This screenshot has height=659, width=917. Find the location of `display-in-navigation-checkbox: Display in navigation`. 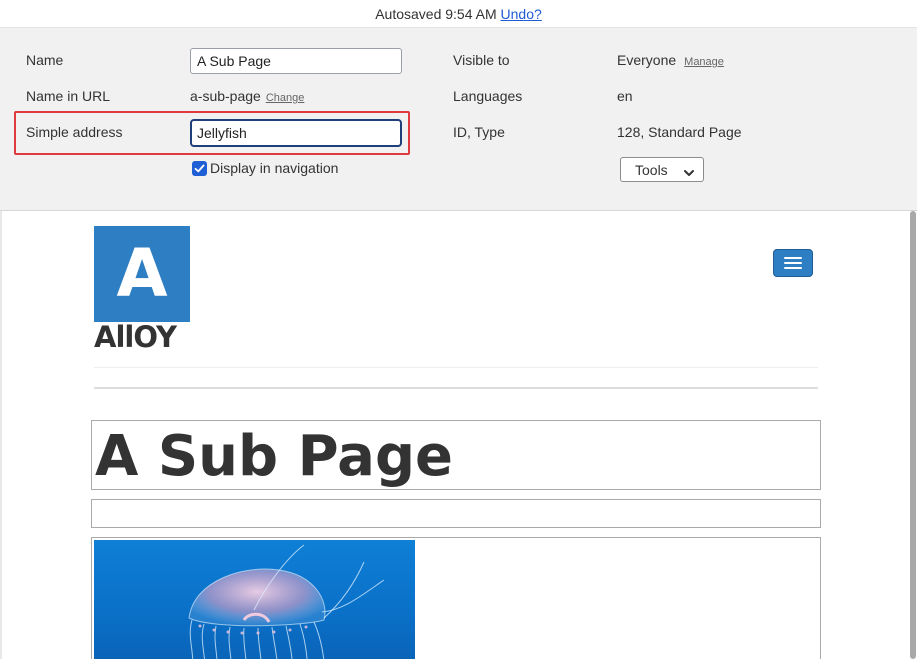

display-in-navigation-checkbox: Display in navigation is located at coordinates (265, 168).